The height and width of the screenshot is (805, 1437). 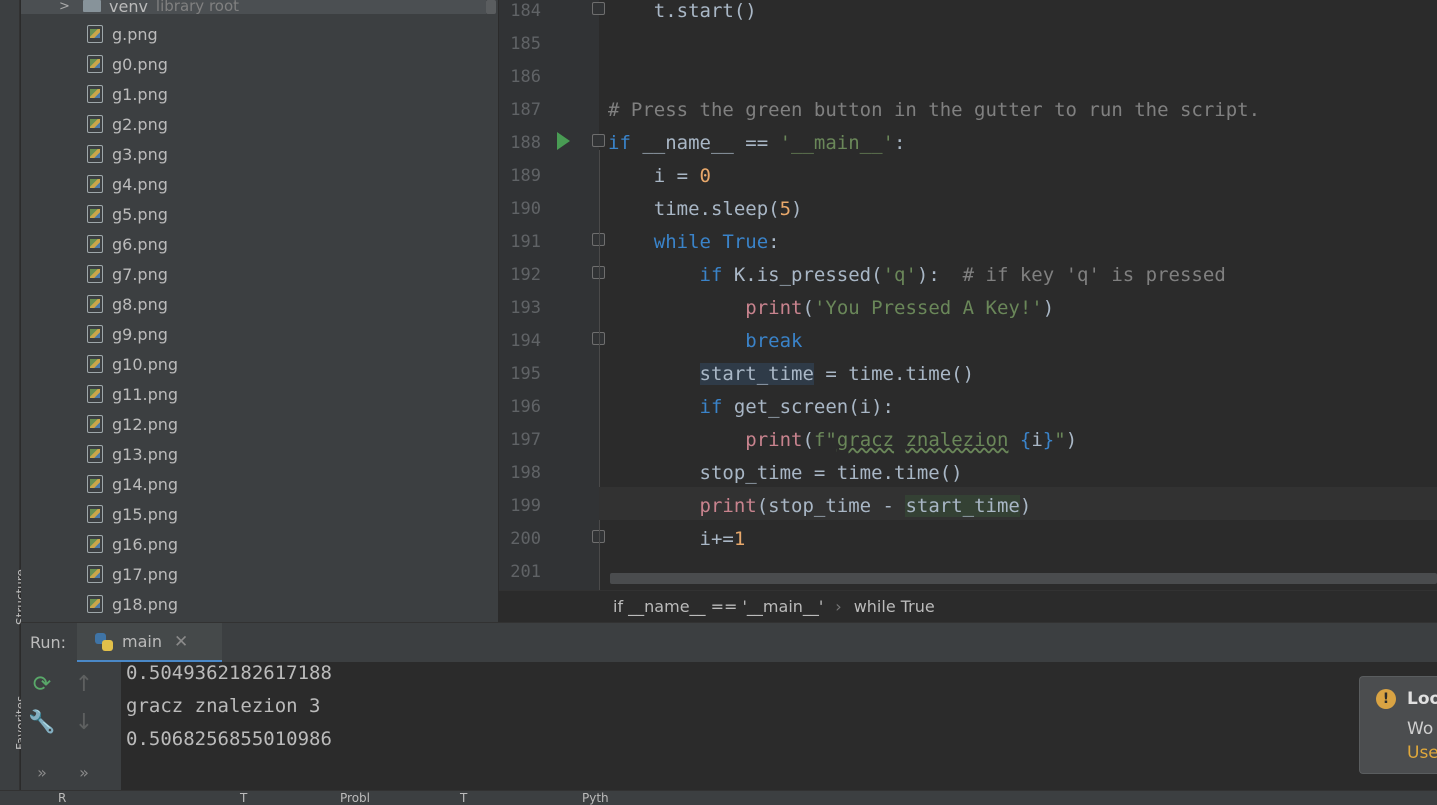 What do you see at coordinates (253, 214) in the screenshot?
I see `tree-item-file: g5.png` at bounding box center [253, 214].